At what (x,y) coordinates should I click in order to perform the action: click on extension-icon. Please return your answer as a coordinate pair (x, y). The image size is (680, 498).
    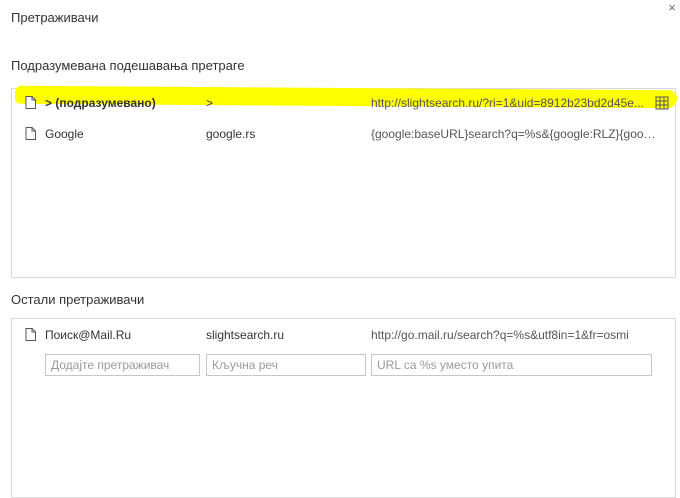
    Looking at the image, I should click on (662, 103).